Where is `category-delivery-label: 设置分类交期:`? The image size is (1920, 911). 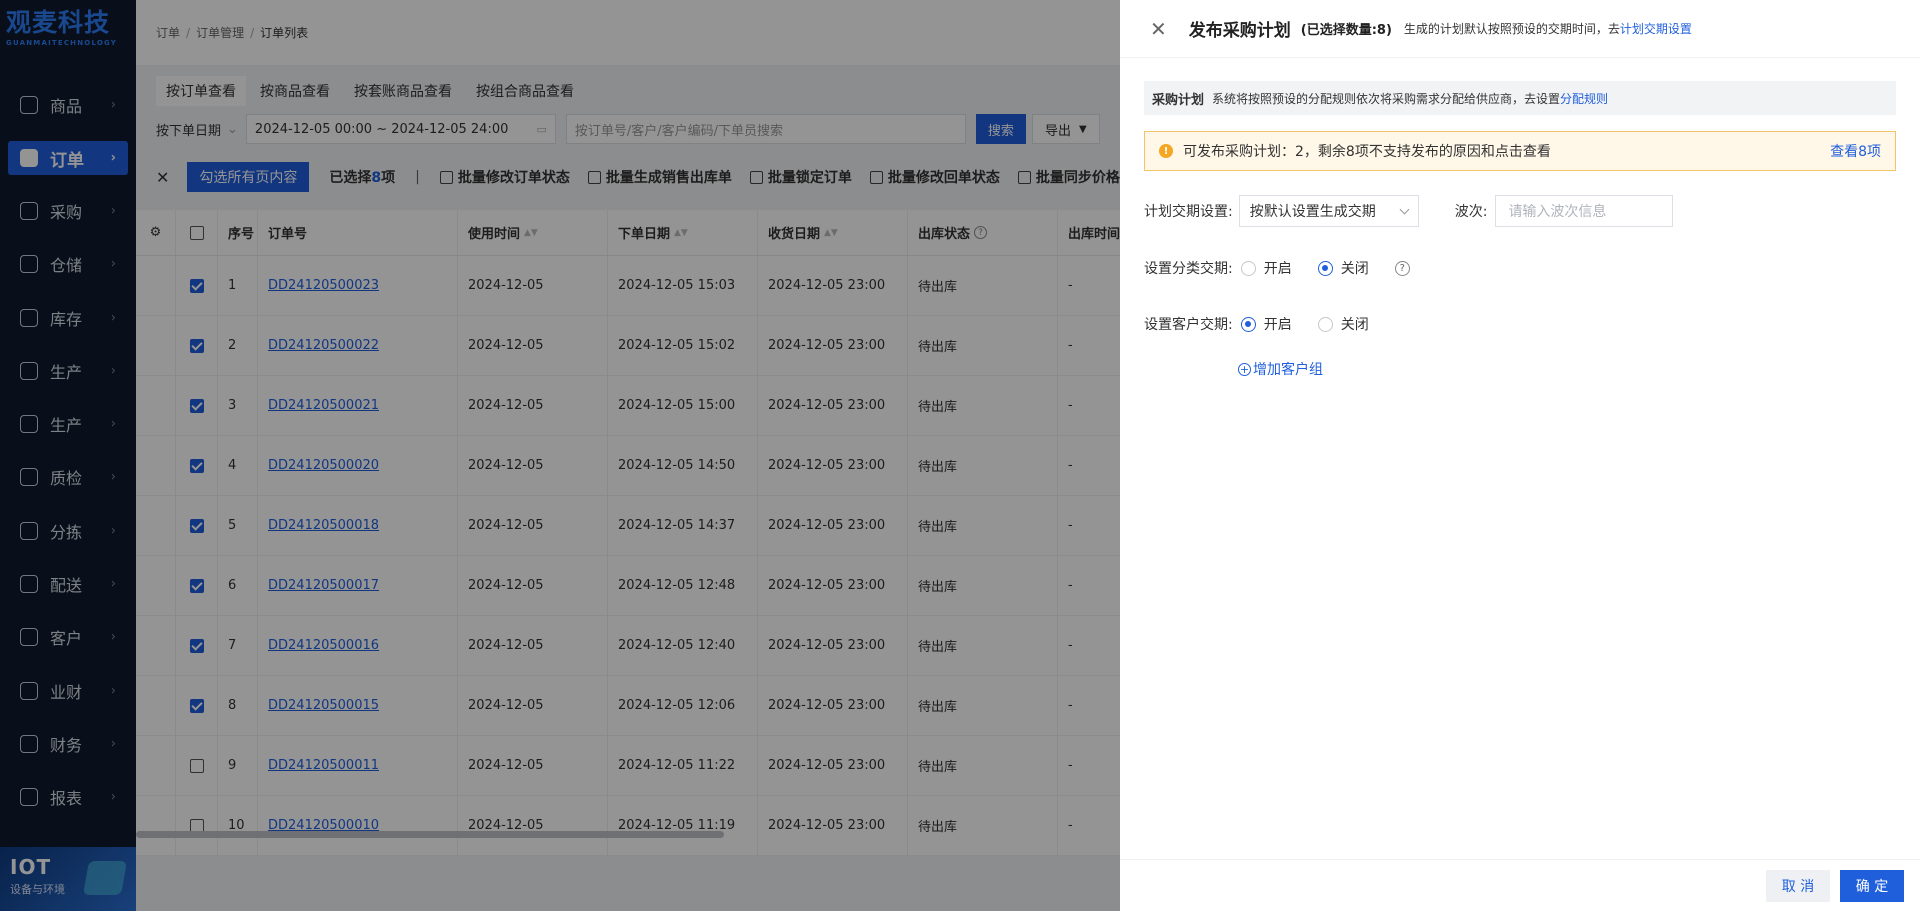
category-delivery-label: 设置分类交期: is located at coordinates (1188, 269).